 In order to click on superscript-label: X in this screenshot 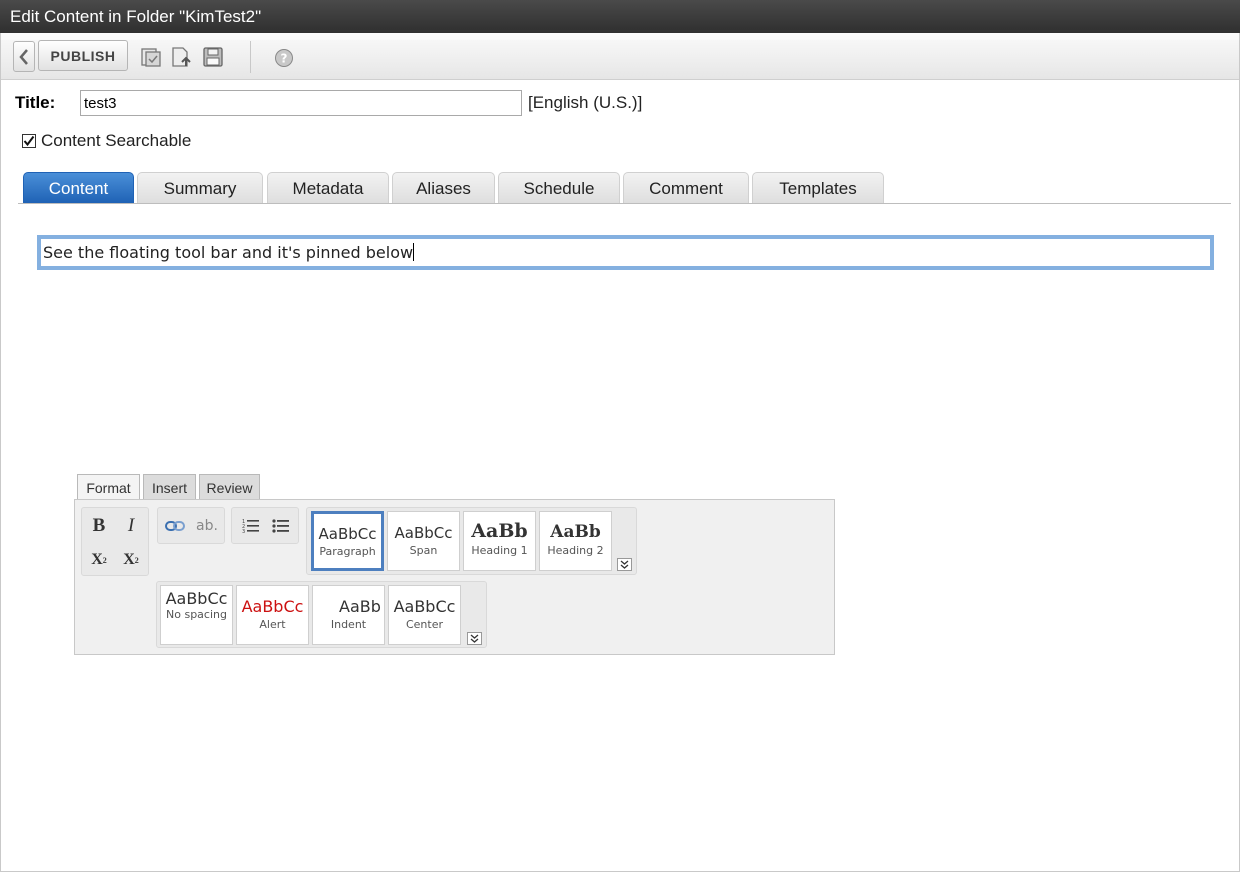, I will do `click(129, 559)`.